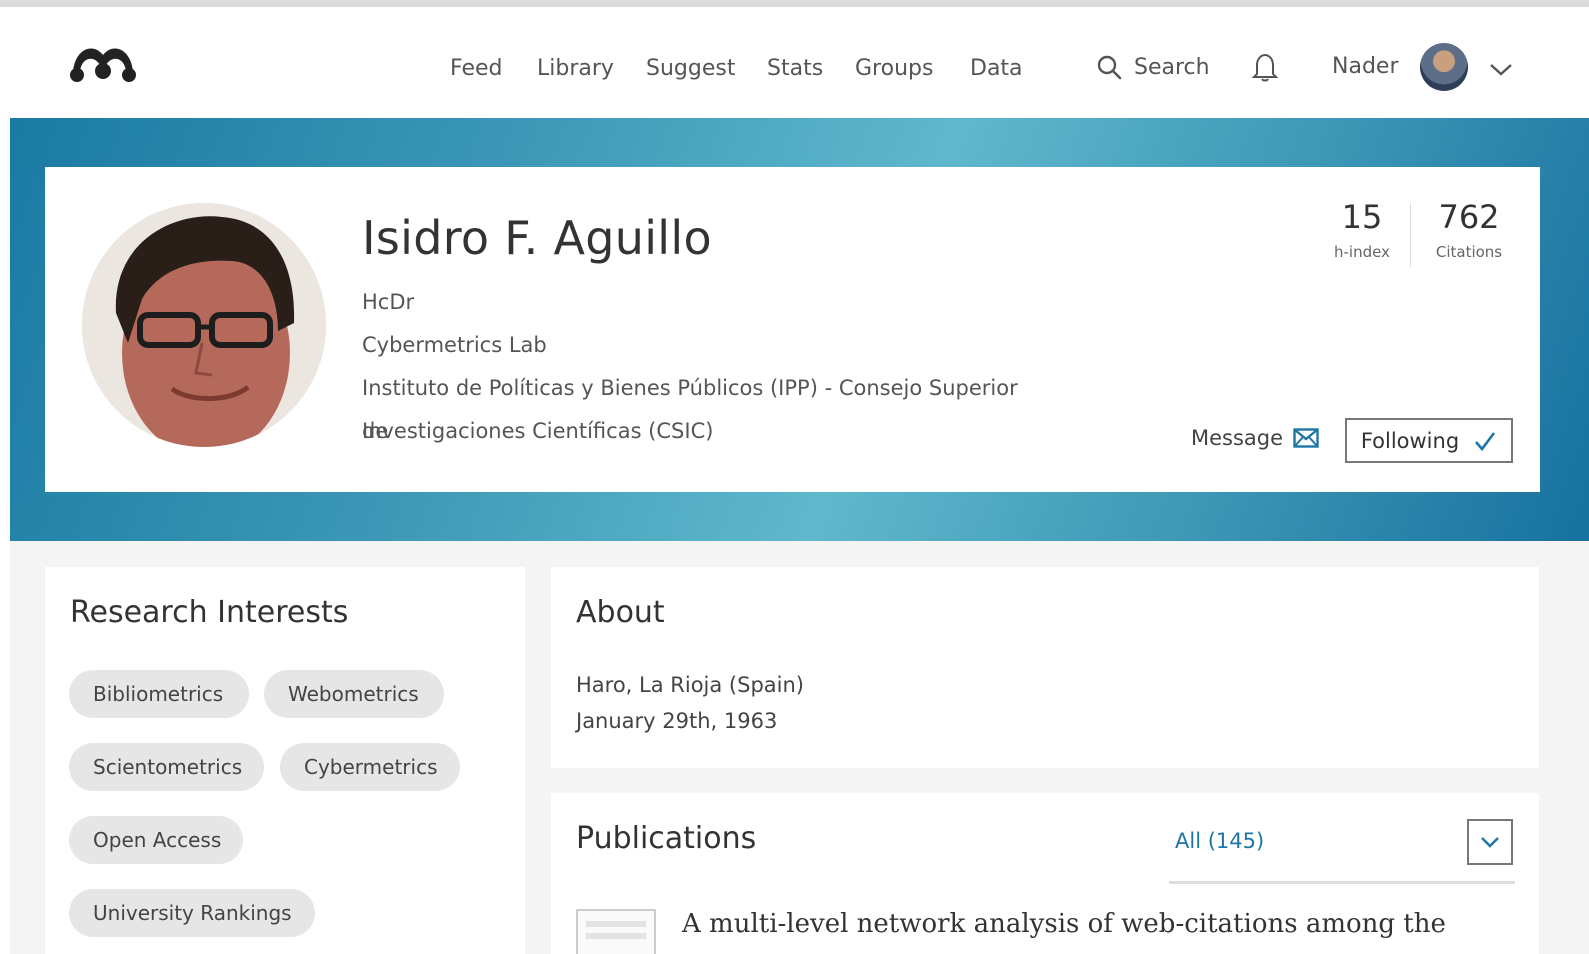  What do you see at coordinates (794, 3) in the screenshot?
I see `top-strip` at bounding box center [794, 3].